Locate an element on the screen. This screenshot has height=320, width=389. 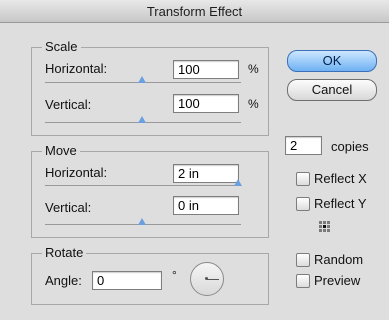
scale-horizontal-slider-thumb is located at coordinates (142, 79).